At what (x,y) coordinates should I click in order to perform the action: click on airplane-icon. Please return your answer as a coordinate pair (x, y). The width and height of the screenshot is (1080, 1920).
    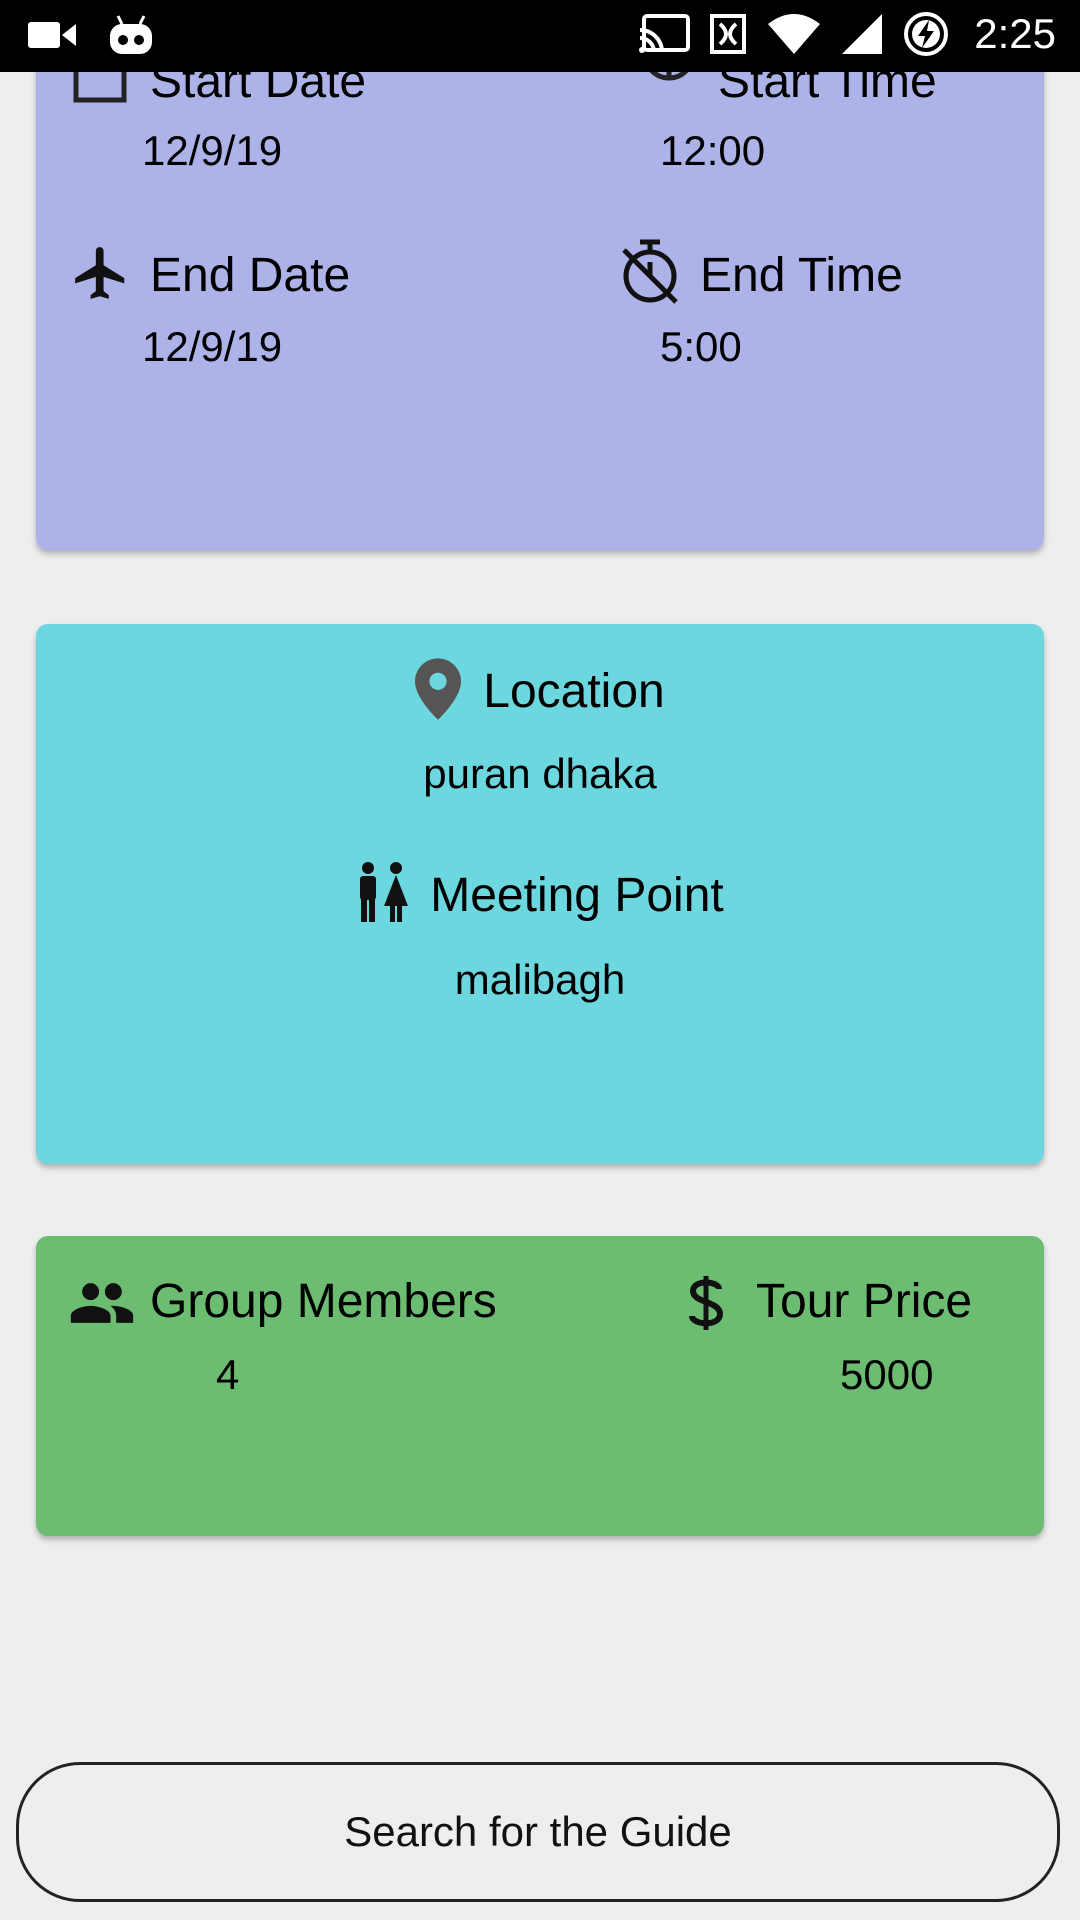
    Looking at the image, I should click on (101, 273).